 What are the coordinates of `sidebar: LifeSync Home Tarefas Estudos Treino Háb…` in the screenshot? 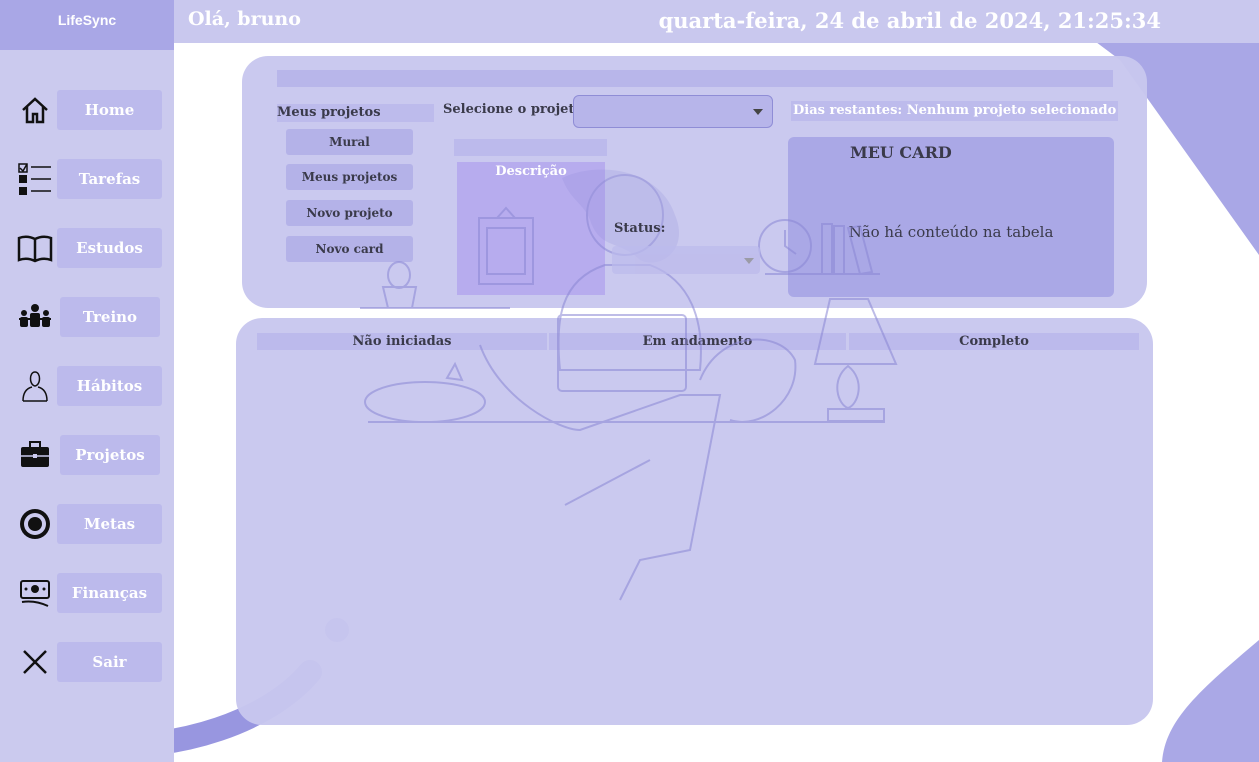 It's located at (87, 381).